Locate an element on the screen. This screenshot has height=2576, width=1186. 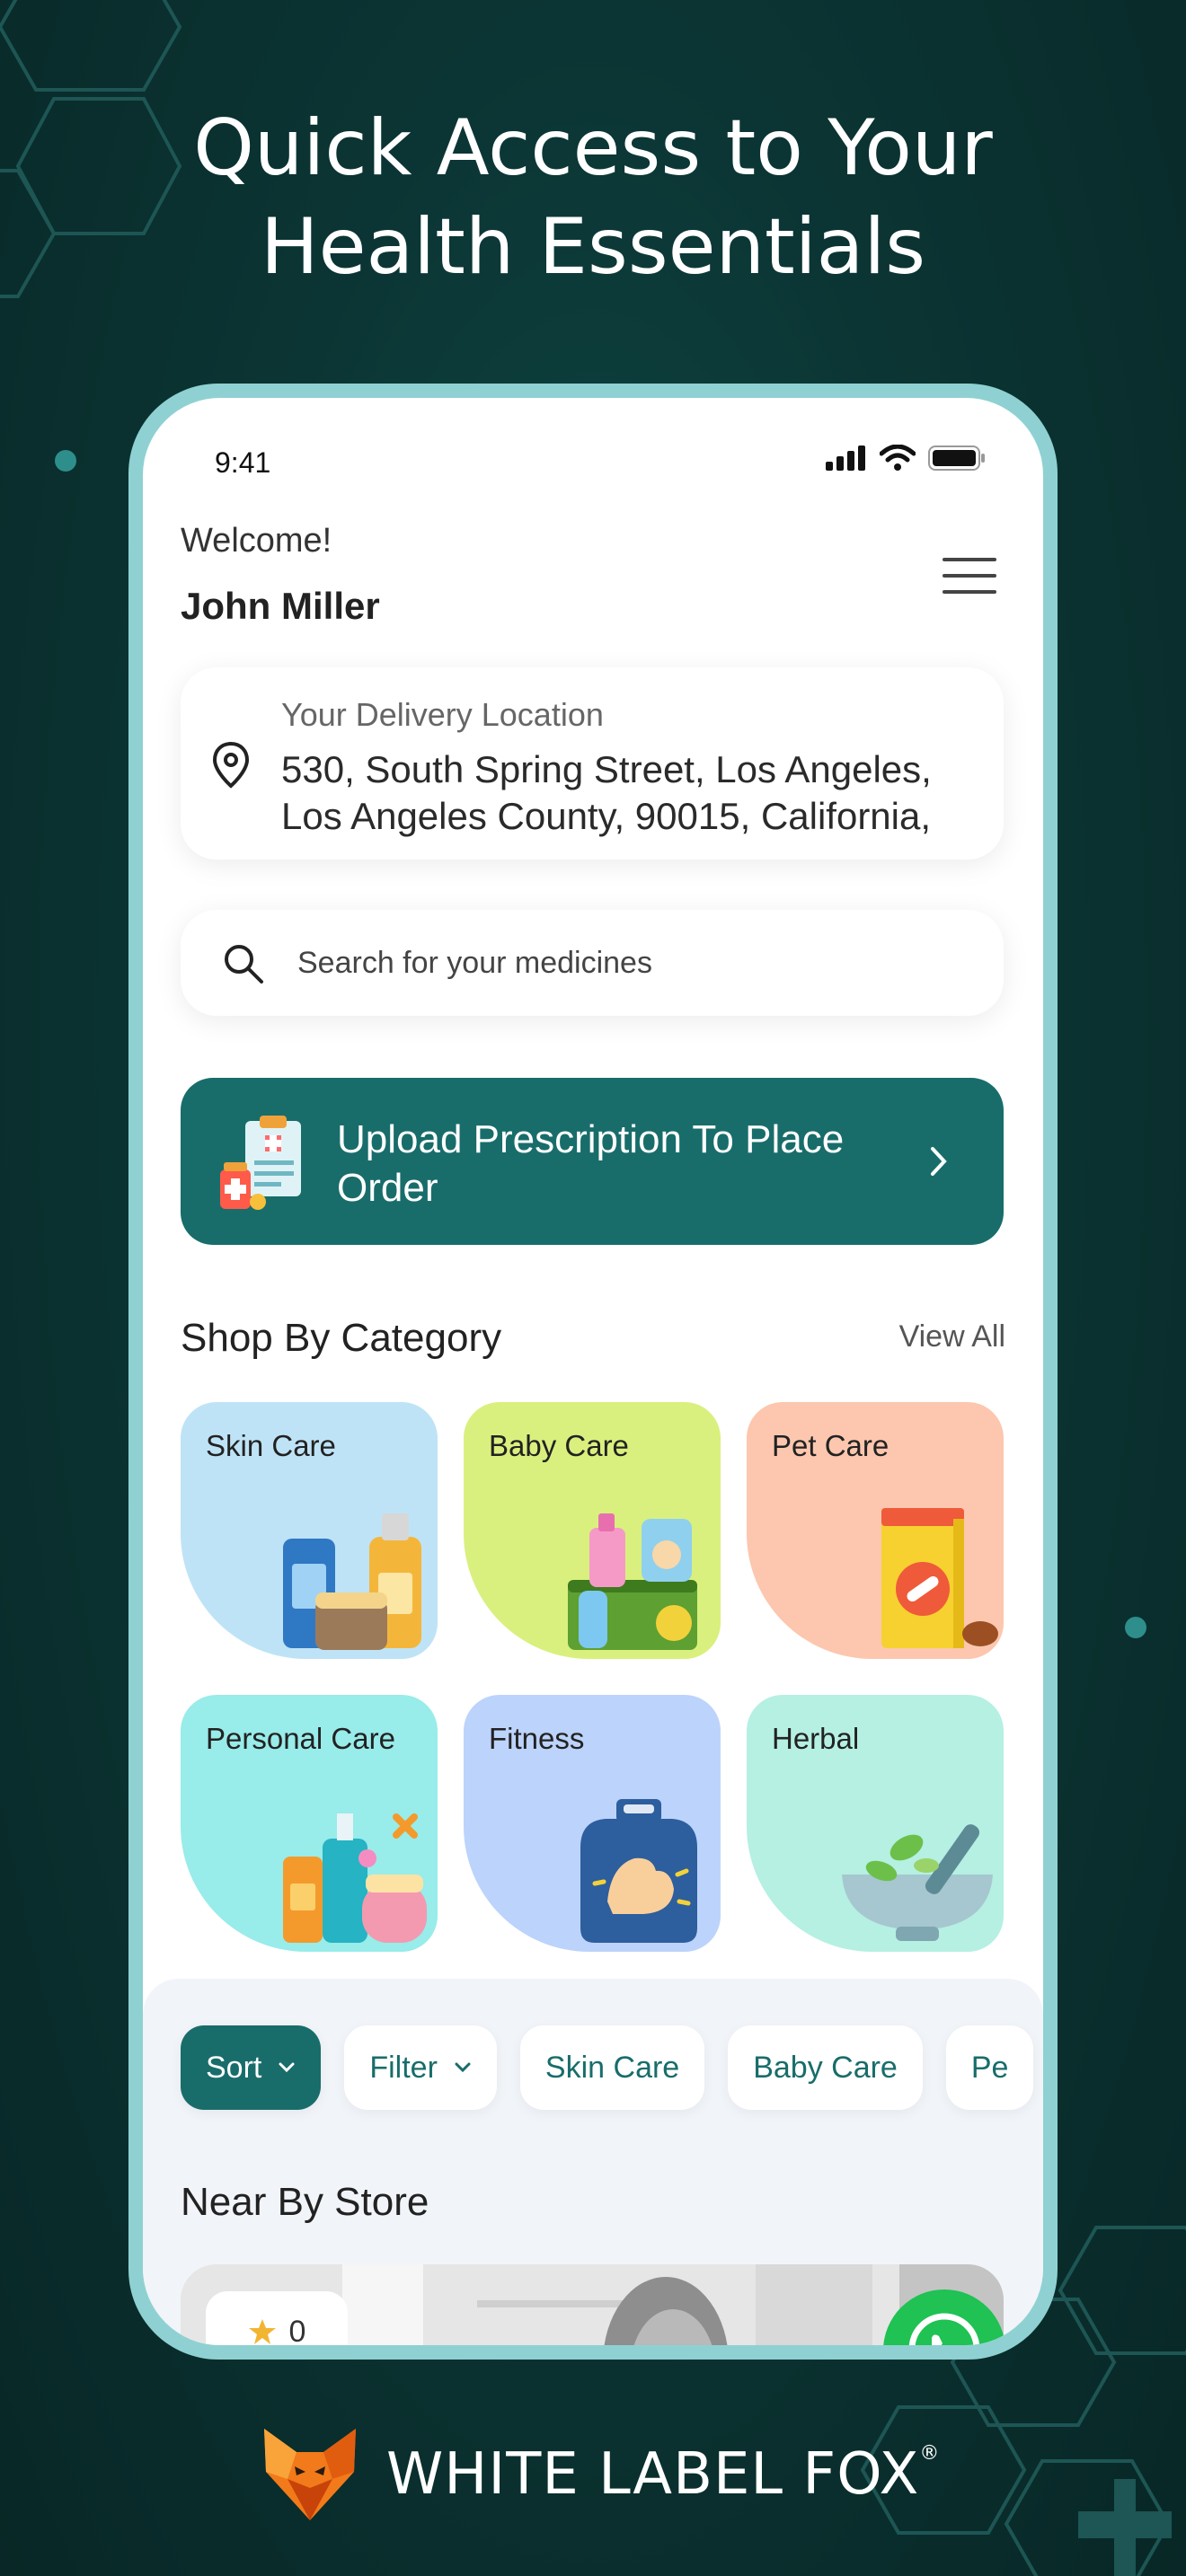
wifi-icon is located at coordinates (898, 458).